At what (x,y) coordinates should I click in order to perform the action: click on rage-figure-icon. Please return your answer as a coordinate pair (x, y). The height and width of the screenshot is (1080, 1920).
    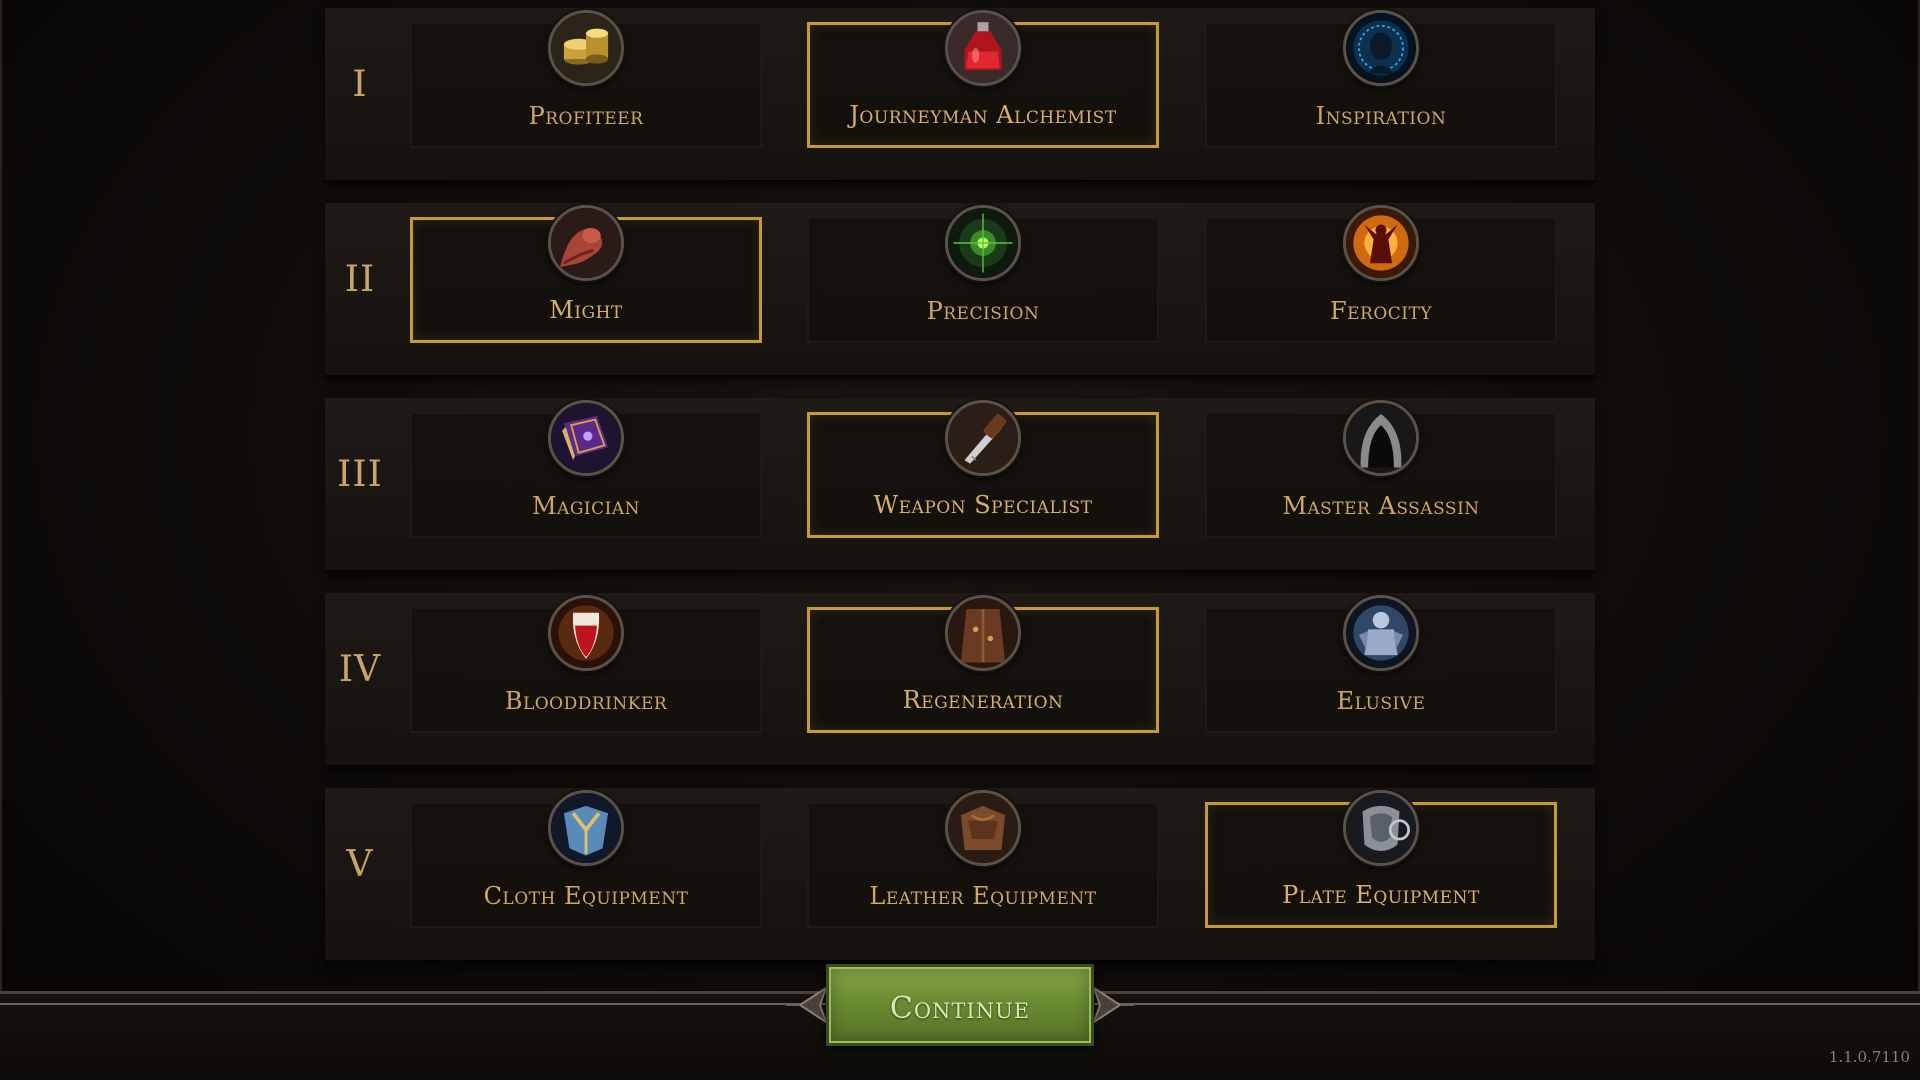
    Looking at the image, I should click on (1381, 243).